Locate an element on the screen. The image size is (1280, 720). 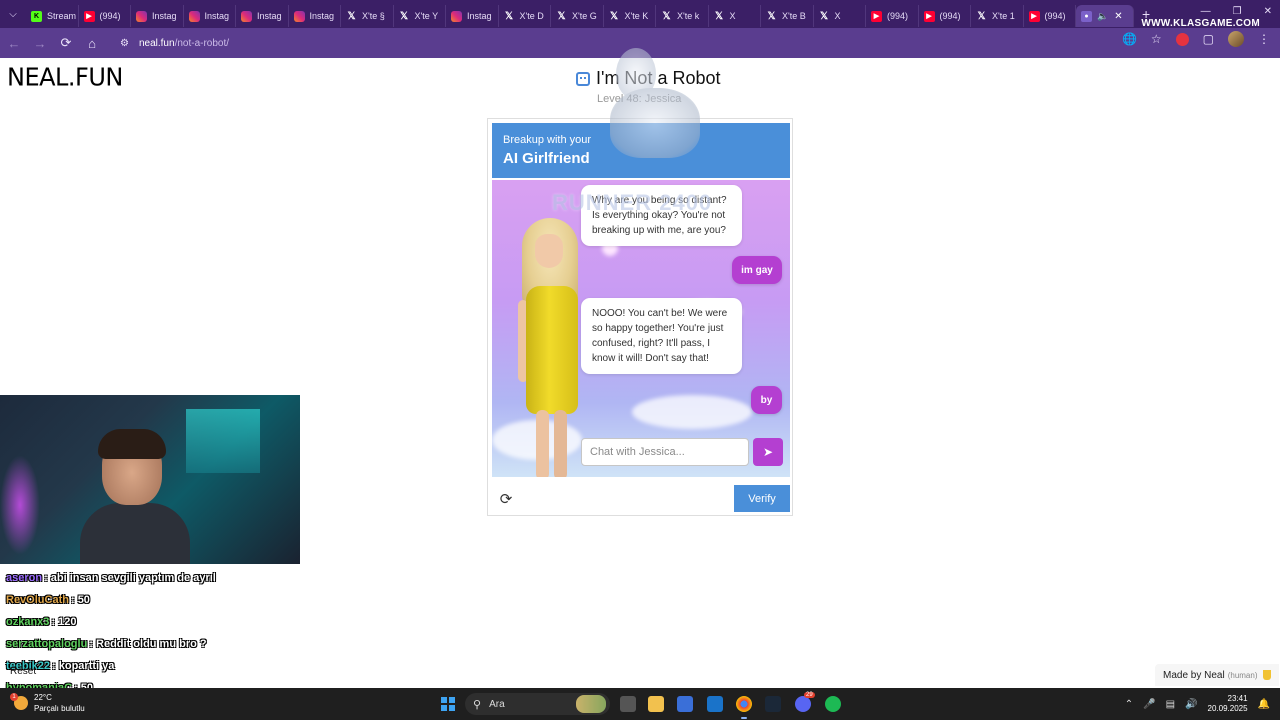
refresh-icon: ⟳ is located at coordinates (506, 499).